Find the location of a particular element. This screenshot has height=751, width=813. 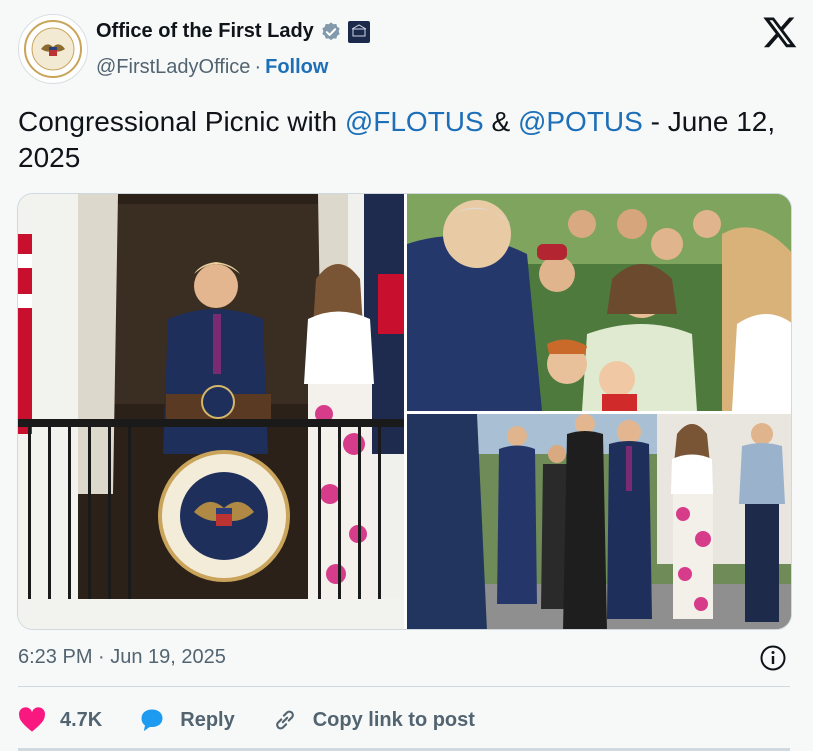

mention-potus-link: @POTUS is located at coordinates (580, 121).